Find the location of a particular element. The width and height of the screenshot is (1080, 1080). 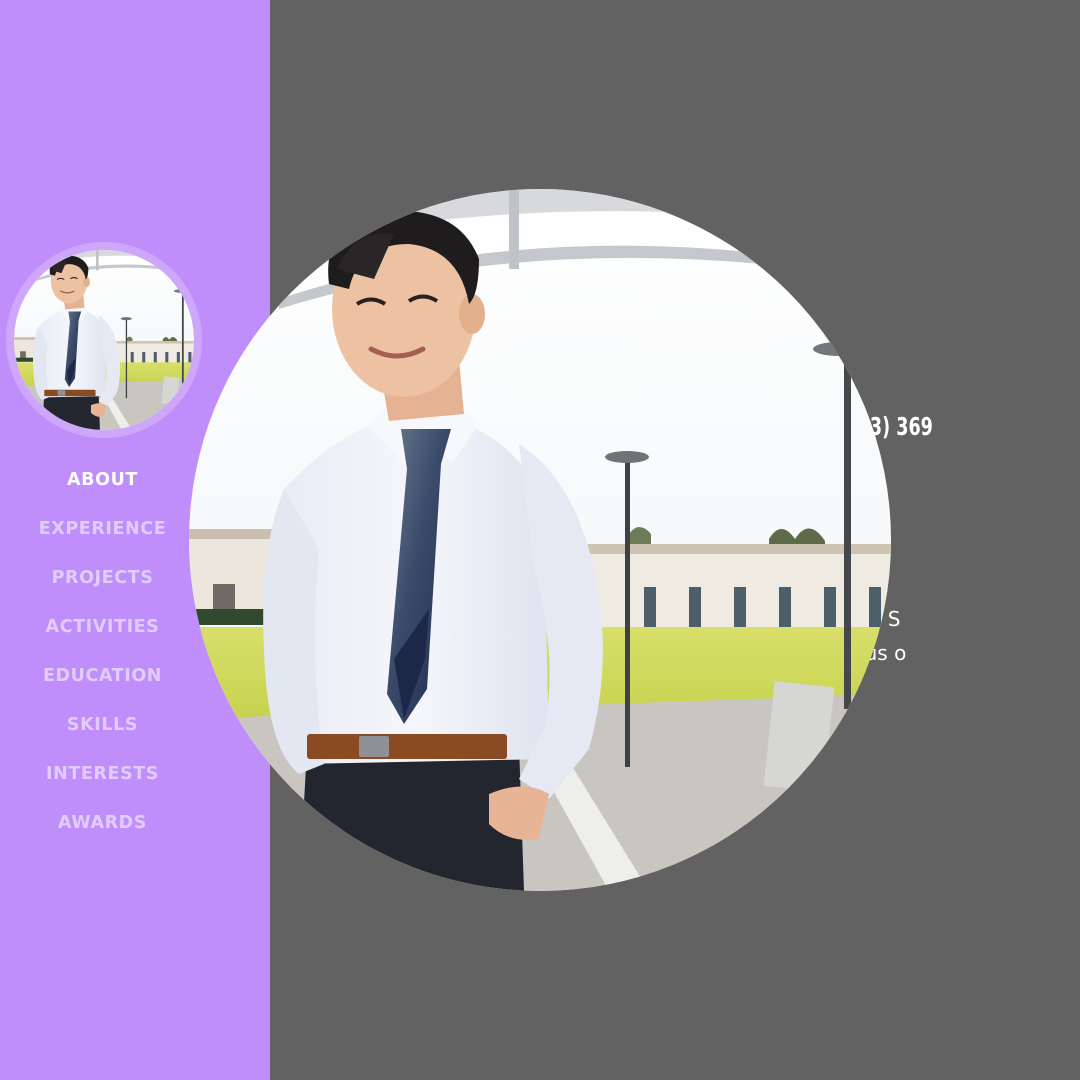

nav-item-awards: AWARDS is located at coordinates (102, 833).